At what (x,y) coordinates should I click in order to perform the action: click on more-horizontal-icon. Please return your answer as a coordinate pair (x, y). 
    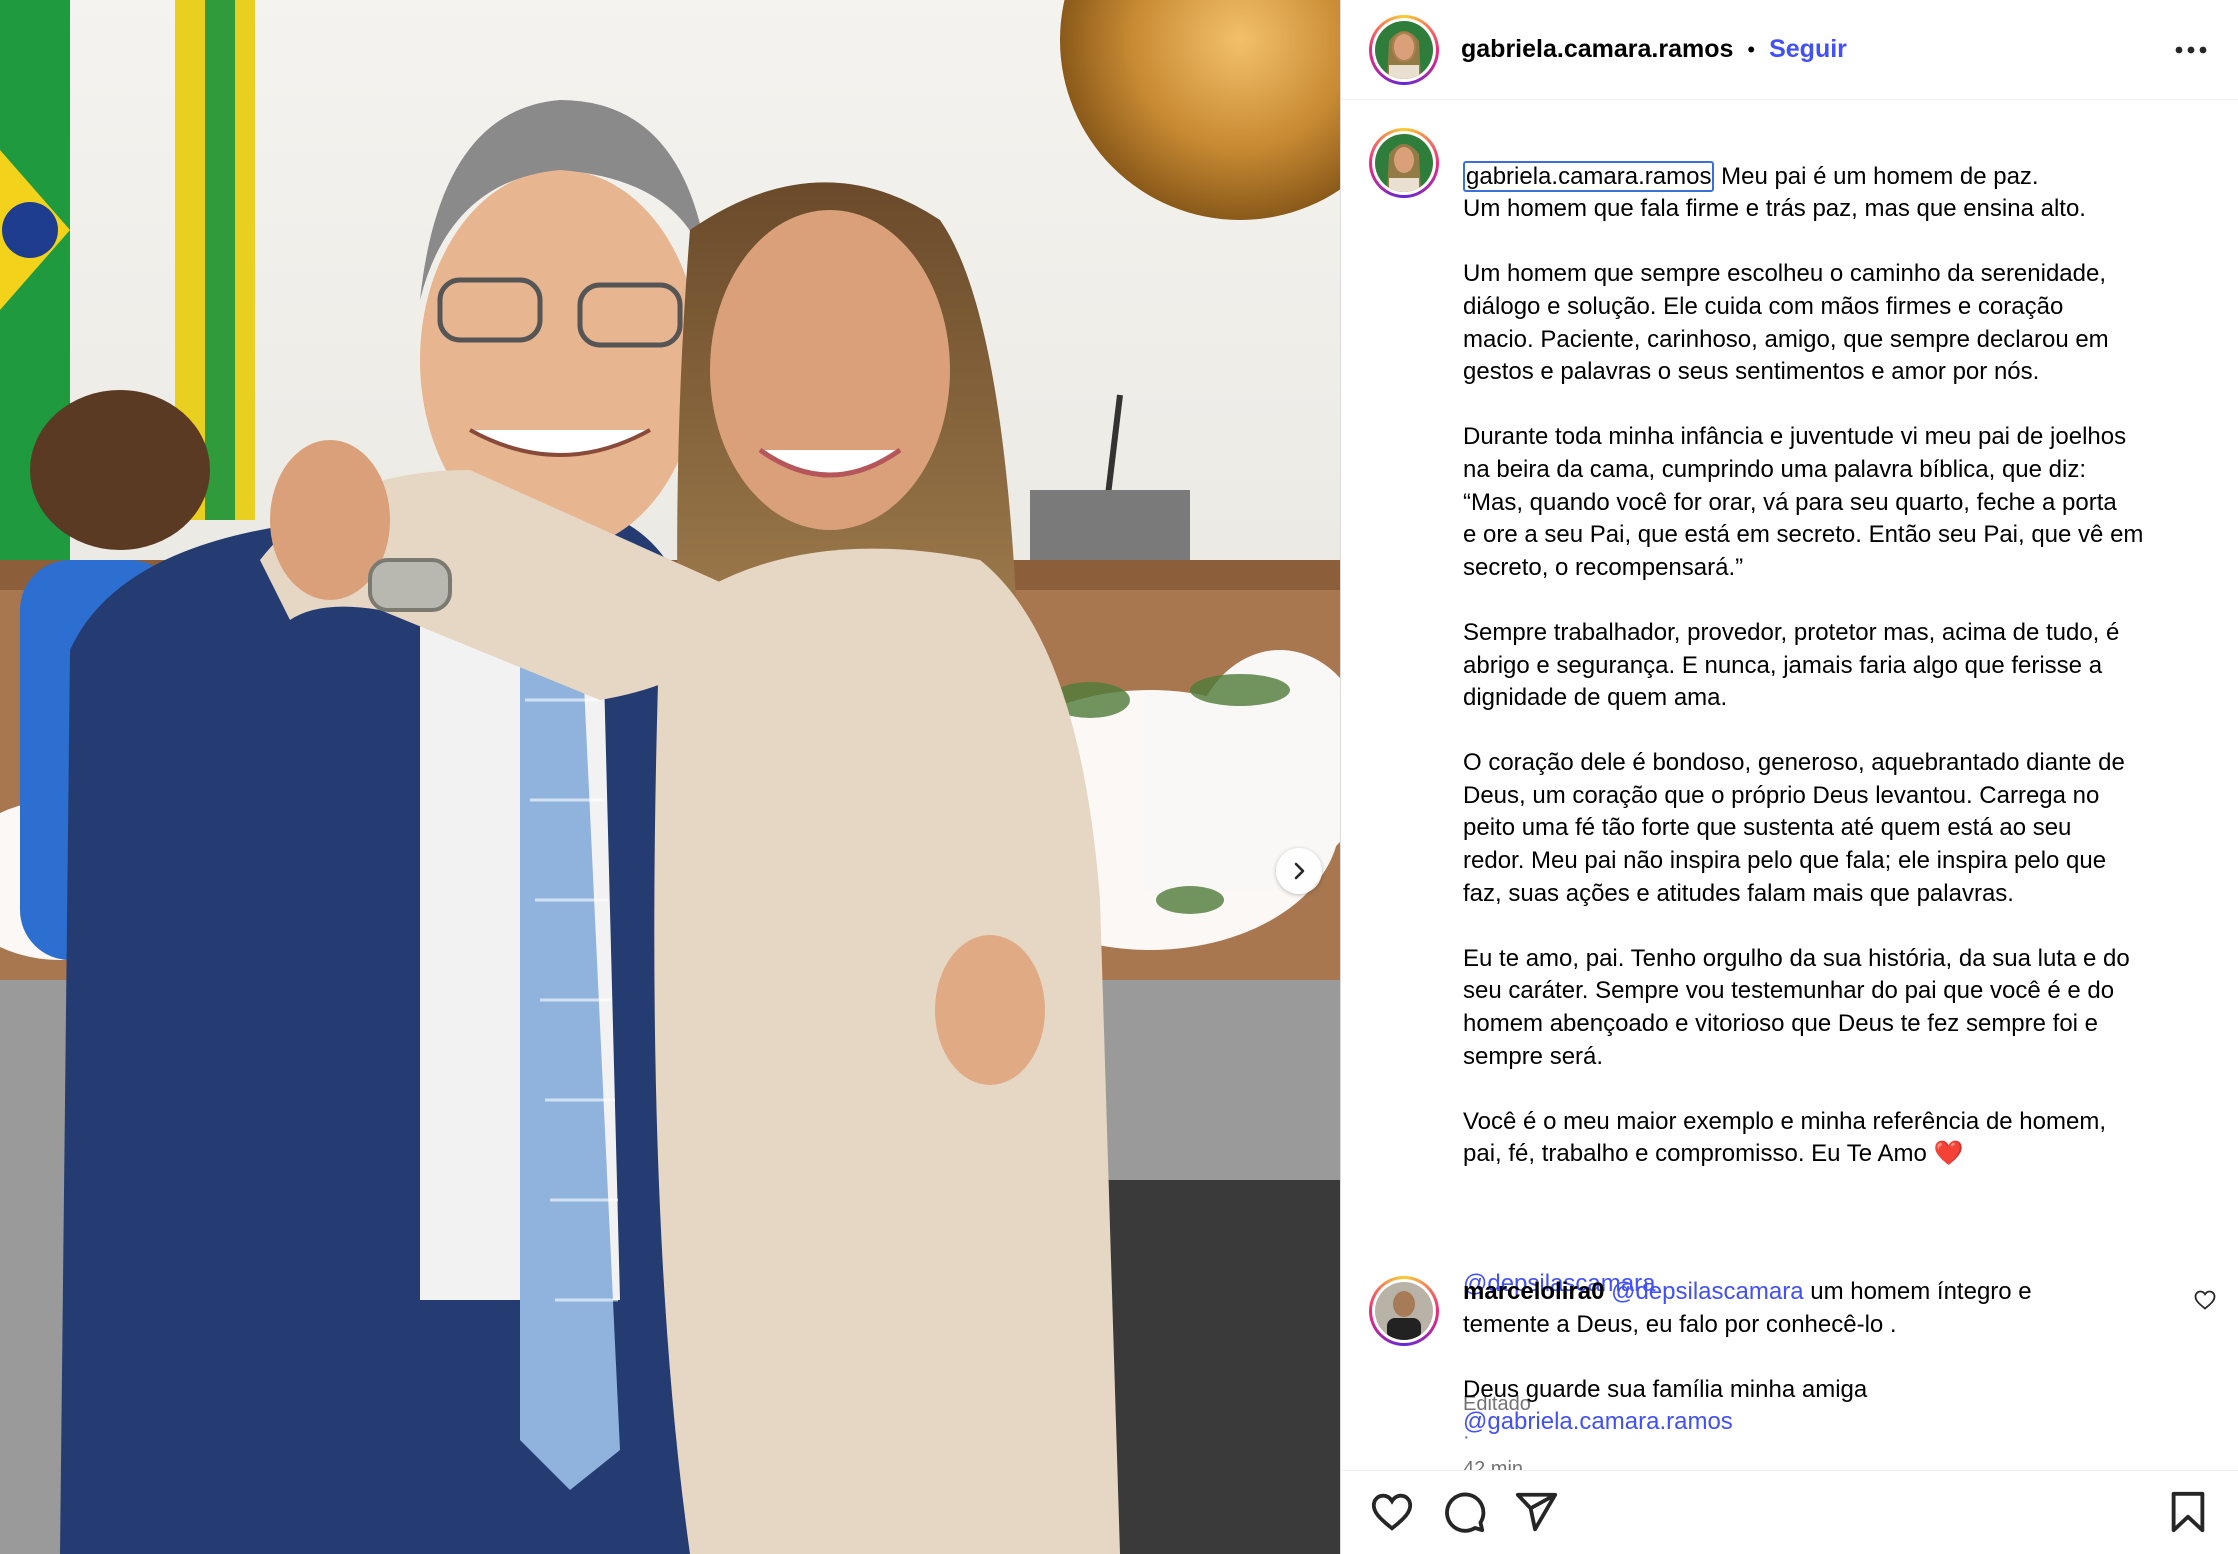
    Looking at the image, I should click on (2191, 50).